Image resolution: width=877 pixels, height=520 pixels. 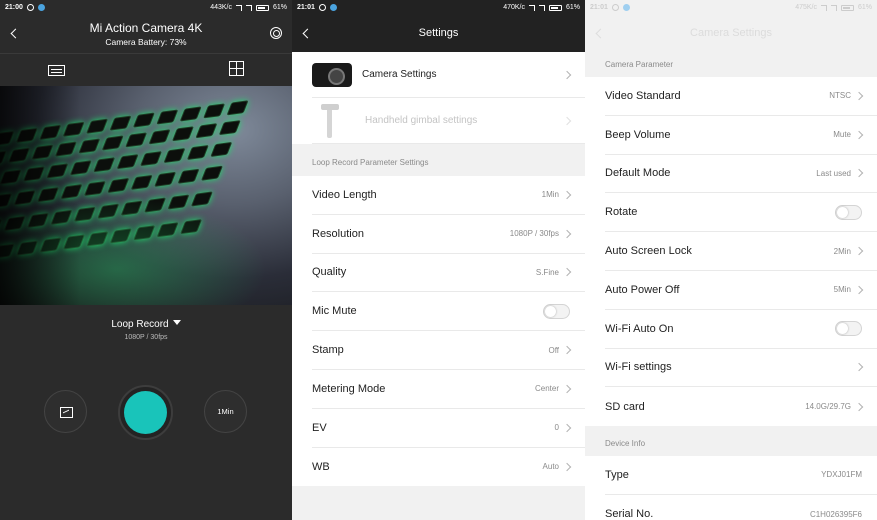 I want to click on shutter-button, so click(x=145, y=412).